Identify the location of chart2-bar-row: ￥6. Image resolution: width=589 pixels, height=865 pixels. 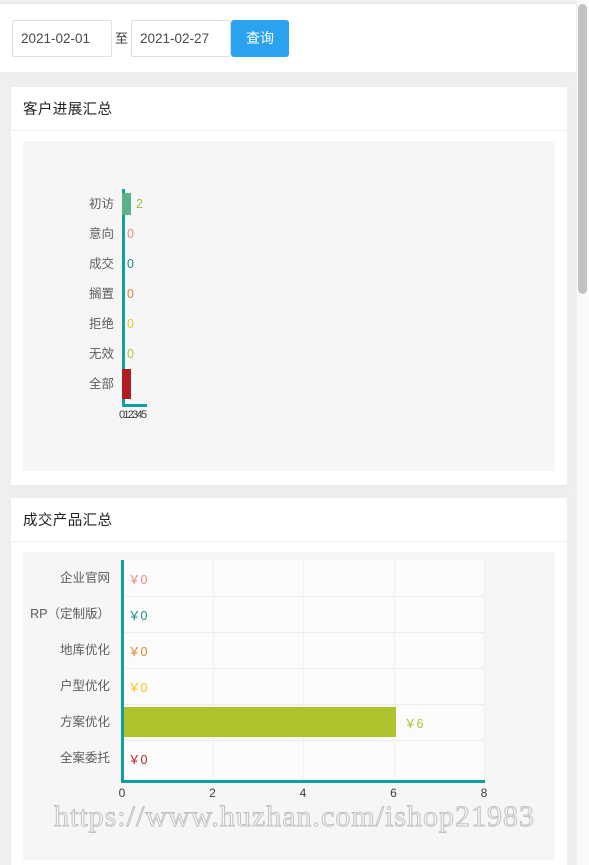
(273, 722).